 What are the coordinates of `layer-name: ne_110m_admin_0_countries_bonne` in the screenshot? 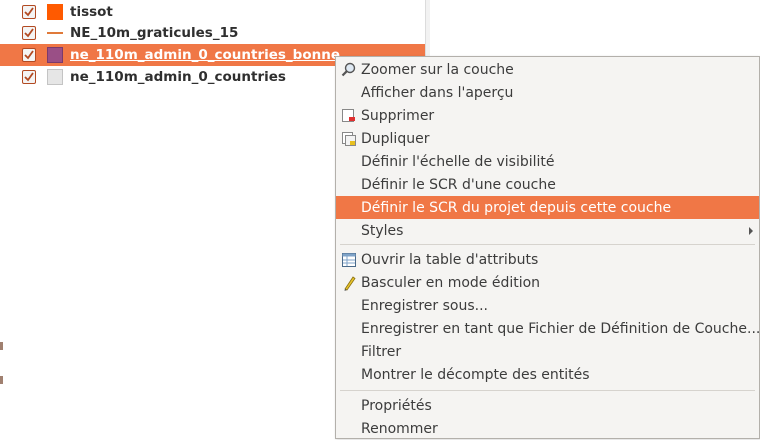 It's located at (205, 55).